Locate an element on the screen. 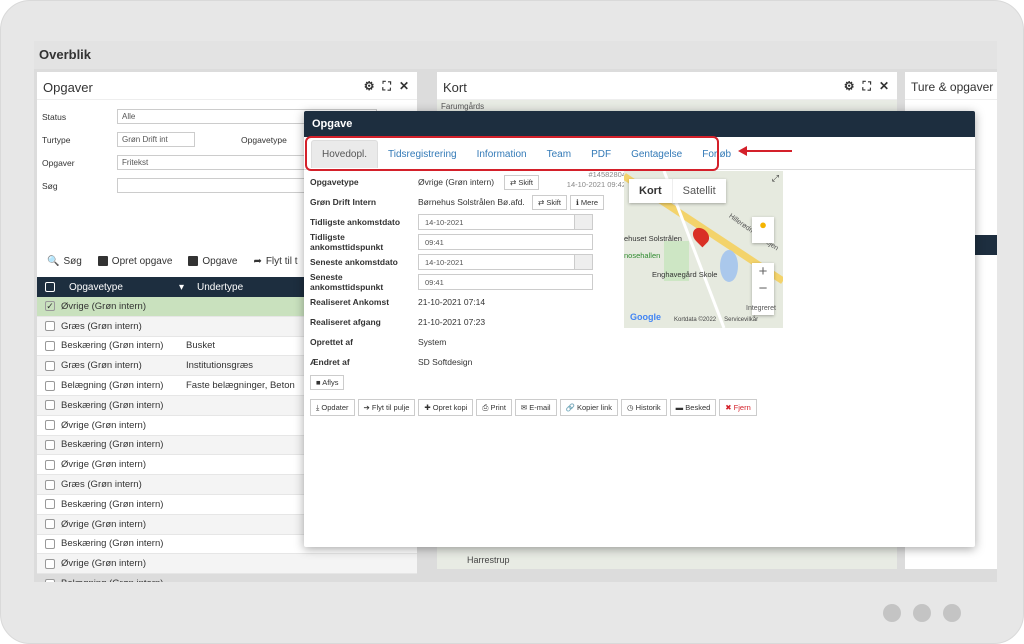  turtype-select: Grøn Drift int is located at coordinates (156, 139).